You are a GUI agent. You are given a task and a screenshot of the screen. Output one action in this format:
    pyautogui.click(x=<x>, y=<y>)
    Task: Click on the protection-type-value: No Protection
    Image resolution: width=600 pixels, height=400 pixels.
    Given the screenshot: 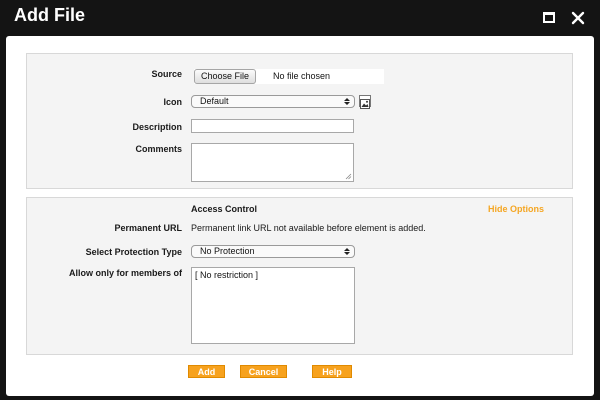 What is the action you would take?
    pyautogui.click(x=227, y=251)
    